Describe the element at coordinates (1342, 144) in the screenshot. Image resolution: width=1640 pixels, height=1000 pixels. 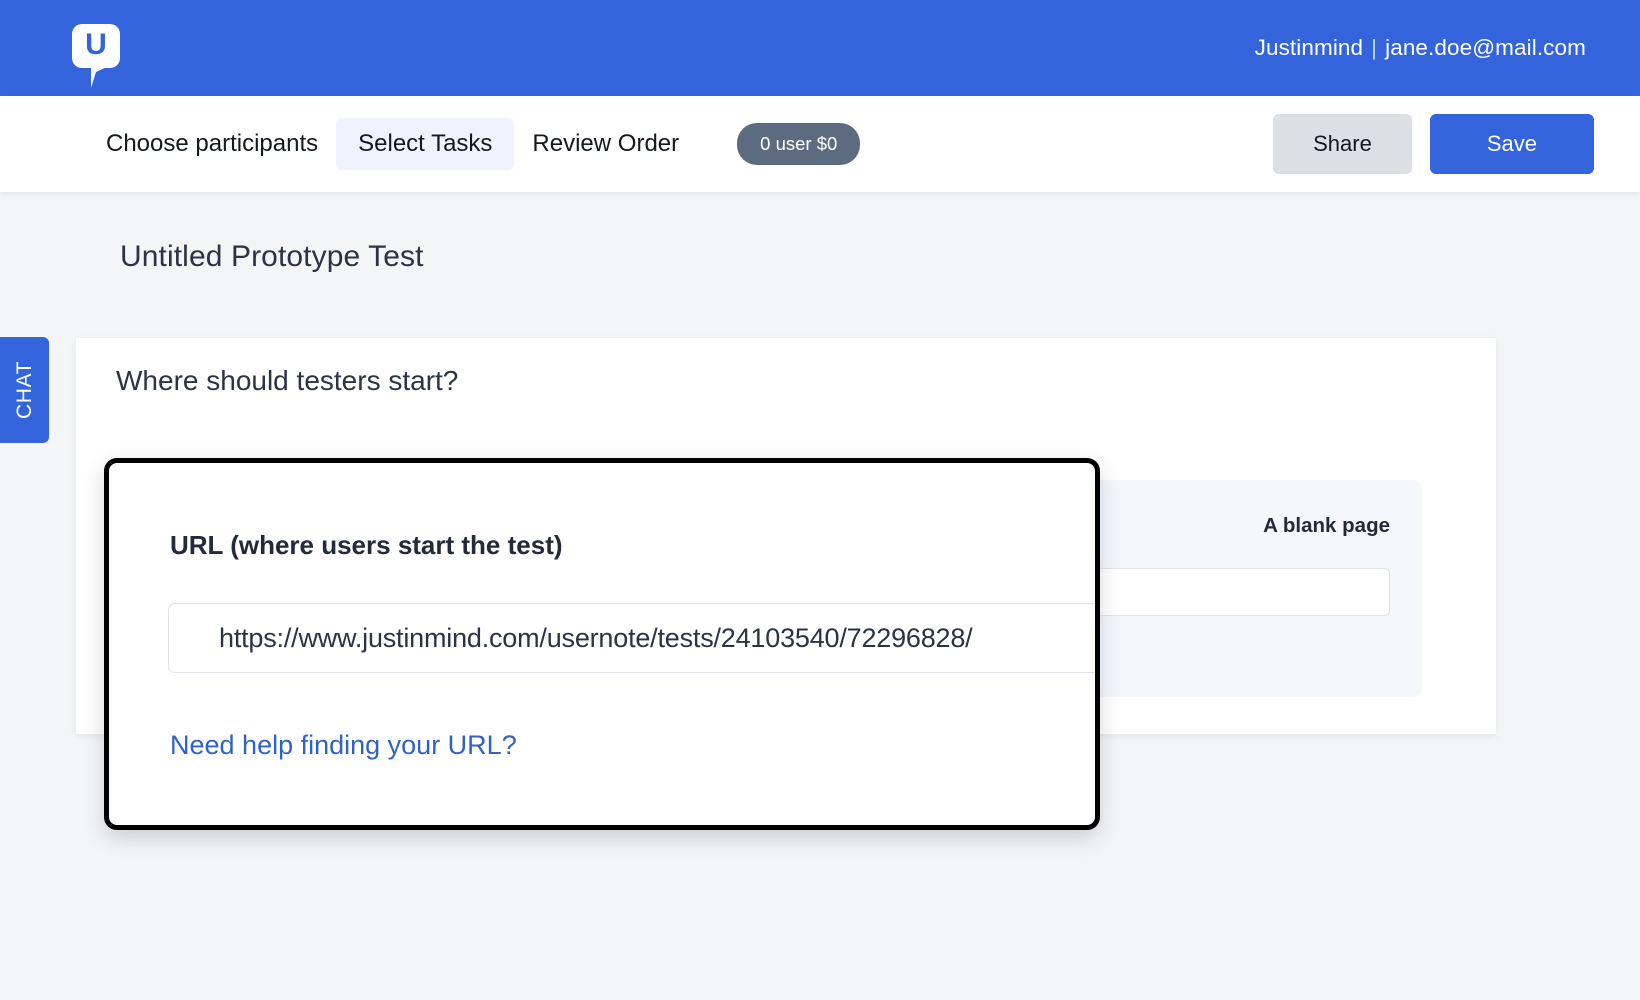
I see `share-button: Share` at that location.